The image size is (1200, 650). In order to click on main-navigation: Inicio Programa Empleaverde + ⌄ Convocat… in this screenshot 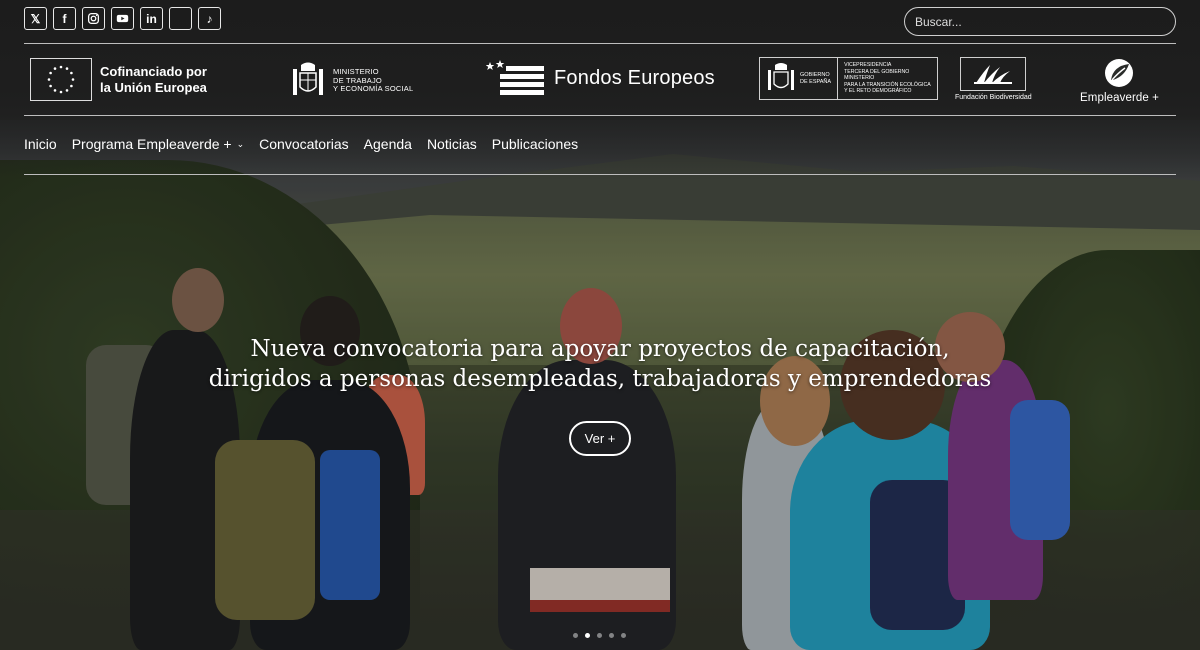, I will do `click(308, 144)`.